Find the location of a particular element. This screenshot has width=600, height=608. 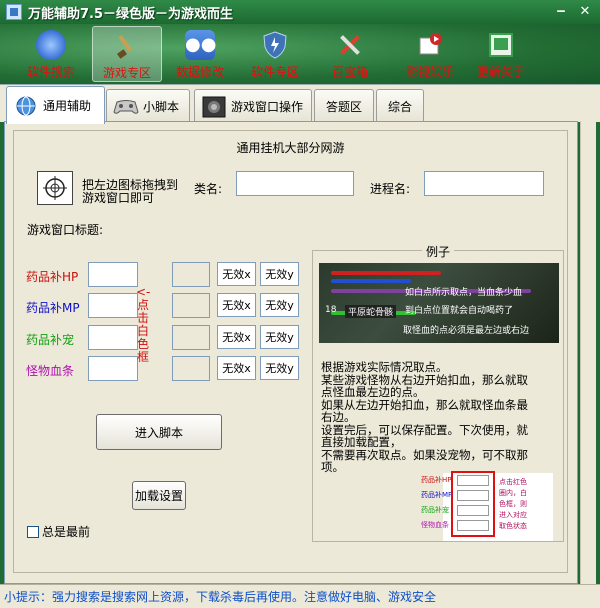

tools-icon is located at coordinates (350, 45).